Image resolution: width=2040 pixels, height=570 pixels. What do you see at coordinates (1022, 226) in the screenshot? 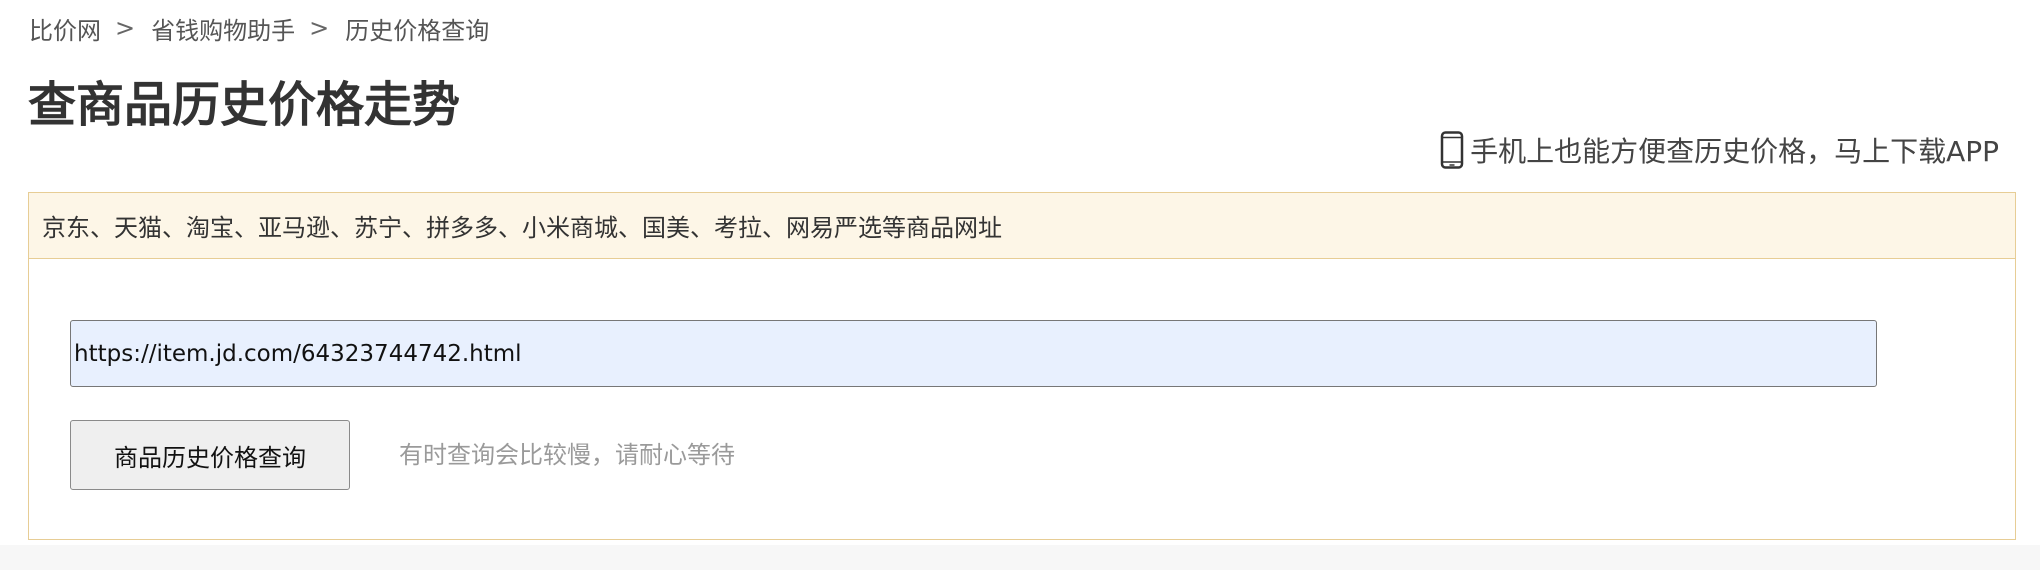
I see `supported-sites-notice: 京东、天猫、淘宝、亚马逊、苏宁、拼多多、小米商城、国美、考拉、网易严选等商品网址` at bounding box center [1022, 226].